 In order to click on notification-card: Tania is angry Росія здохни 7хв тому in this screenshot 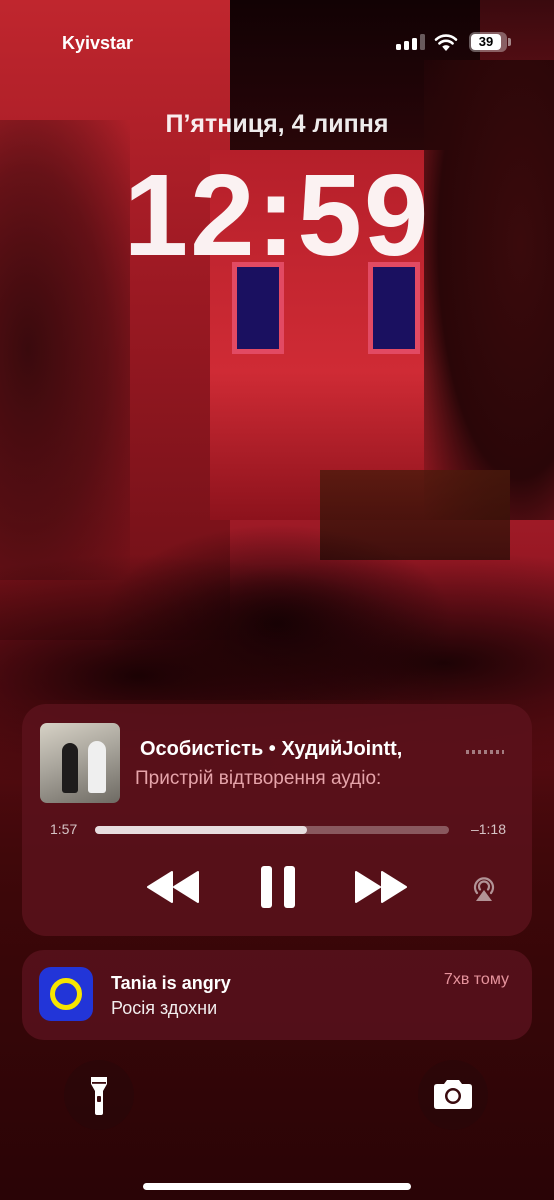, I will do `click(277, 995)`.